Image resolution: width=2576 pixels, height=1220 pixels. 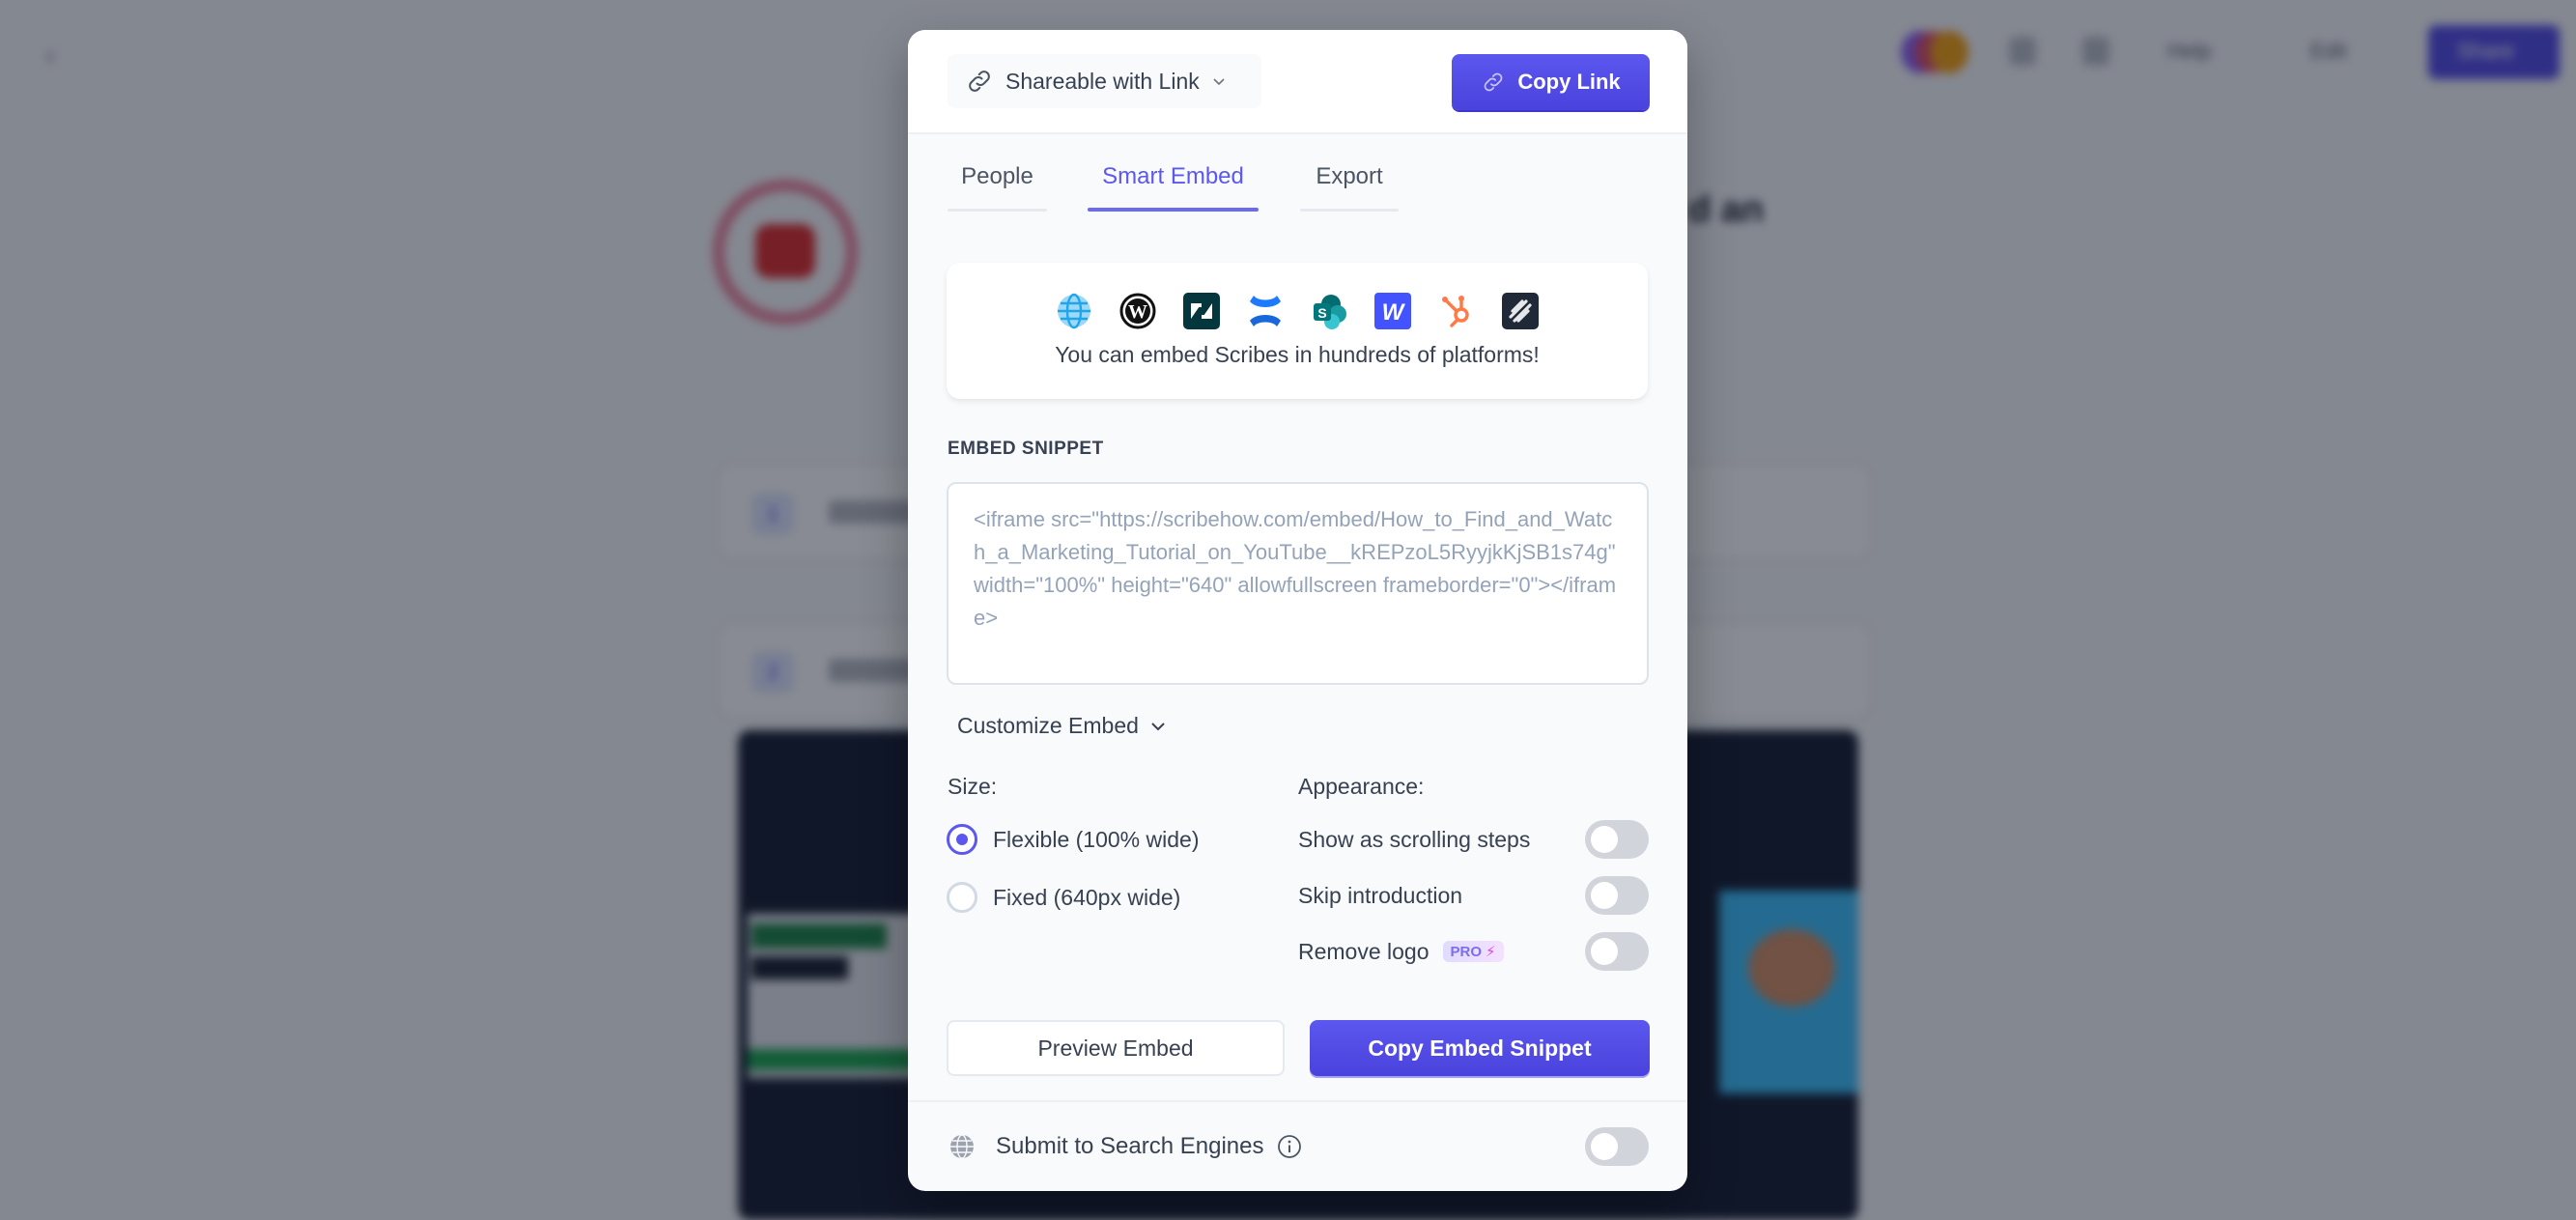 I want to click on modal-header: Shareable with Link Copy Link, so click(x=1297, y=82).